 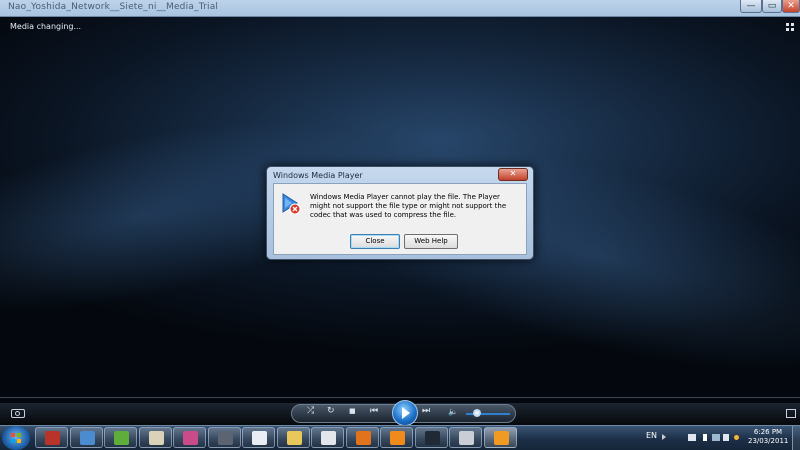 I want to click on maximize-button: ▭, so click(x=772, y=6).